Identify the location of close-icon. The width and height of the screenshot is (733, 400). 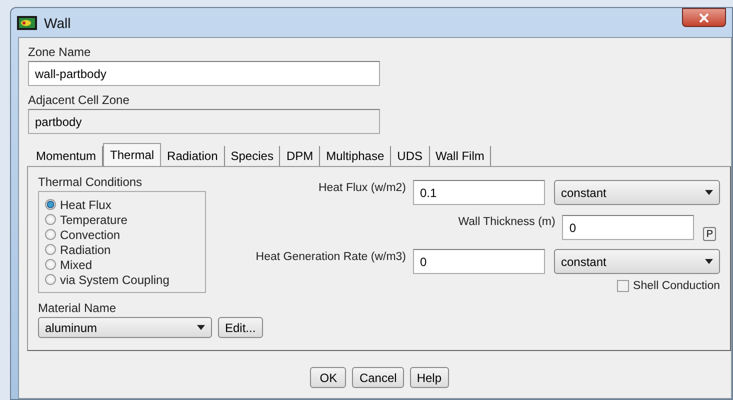
(704, 17).